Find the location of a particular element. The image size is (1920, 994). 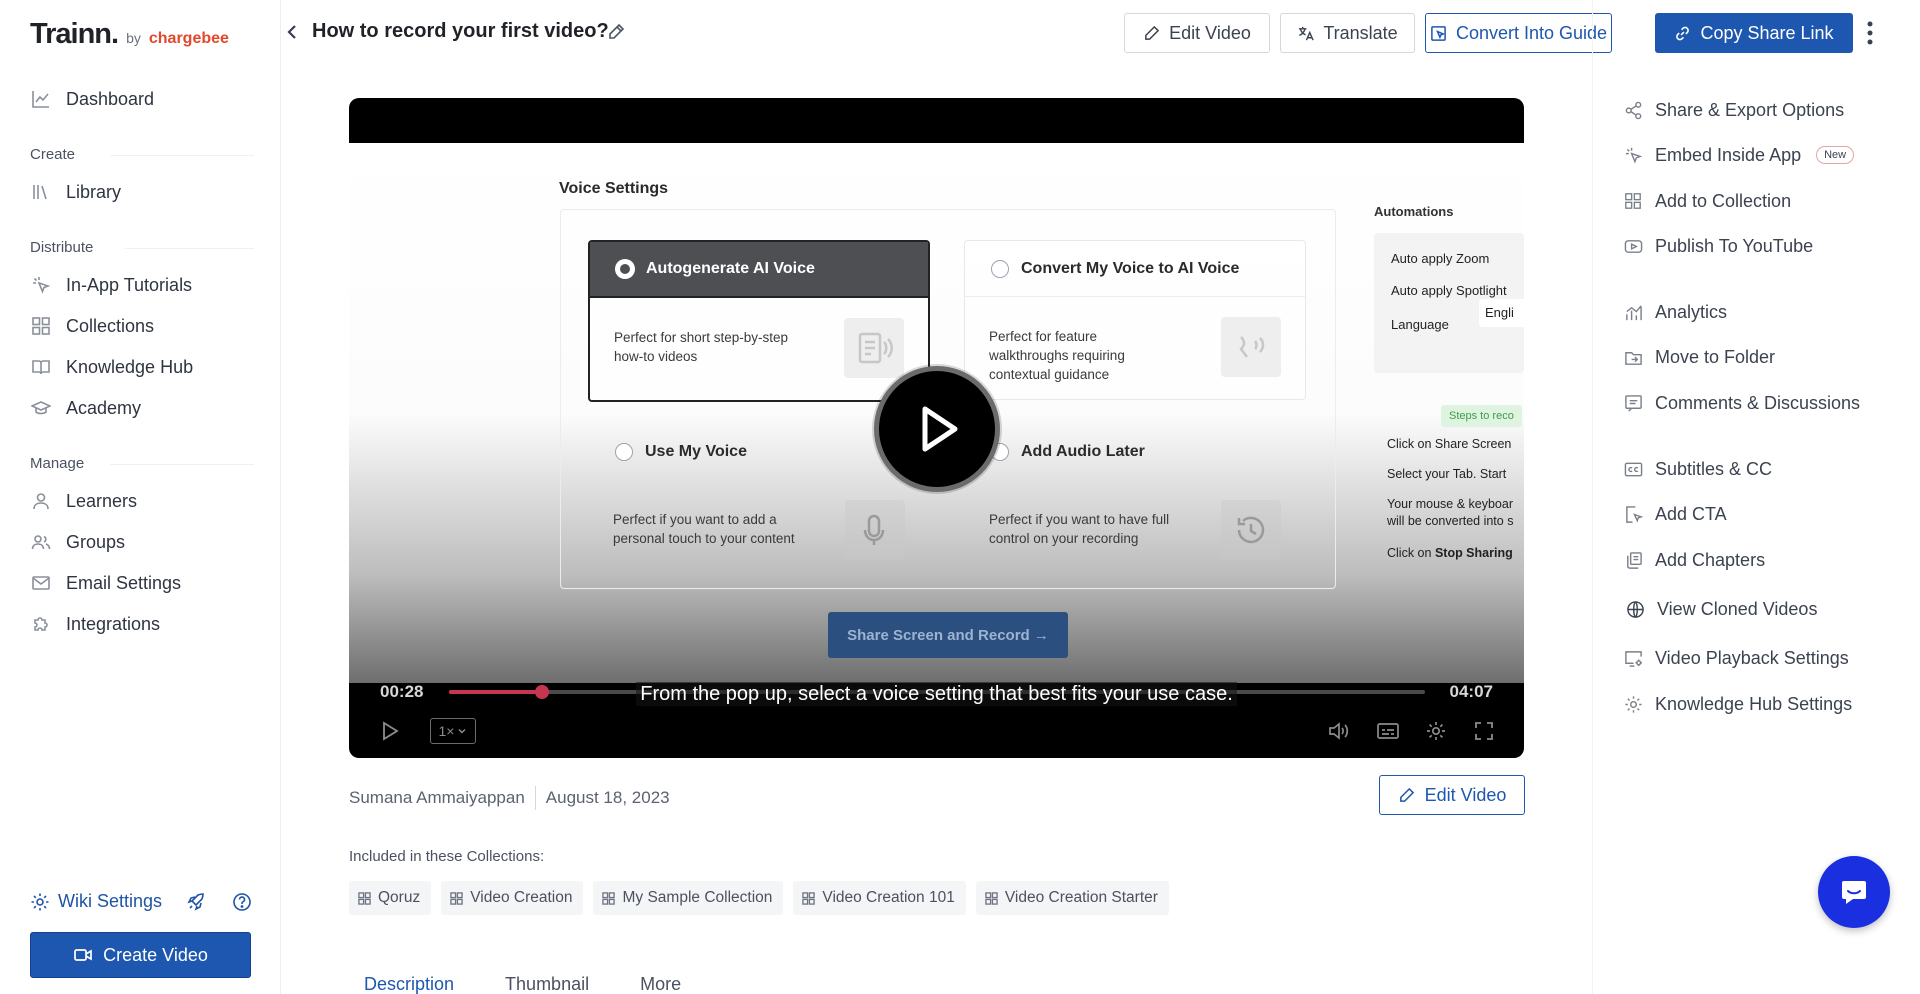

wiki-settings-label: Wiki Settings is located at coordinates (110, 901).